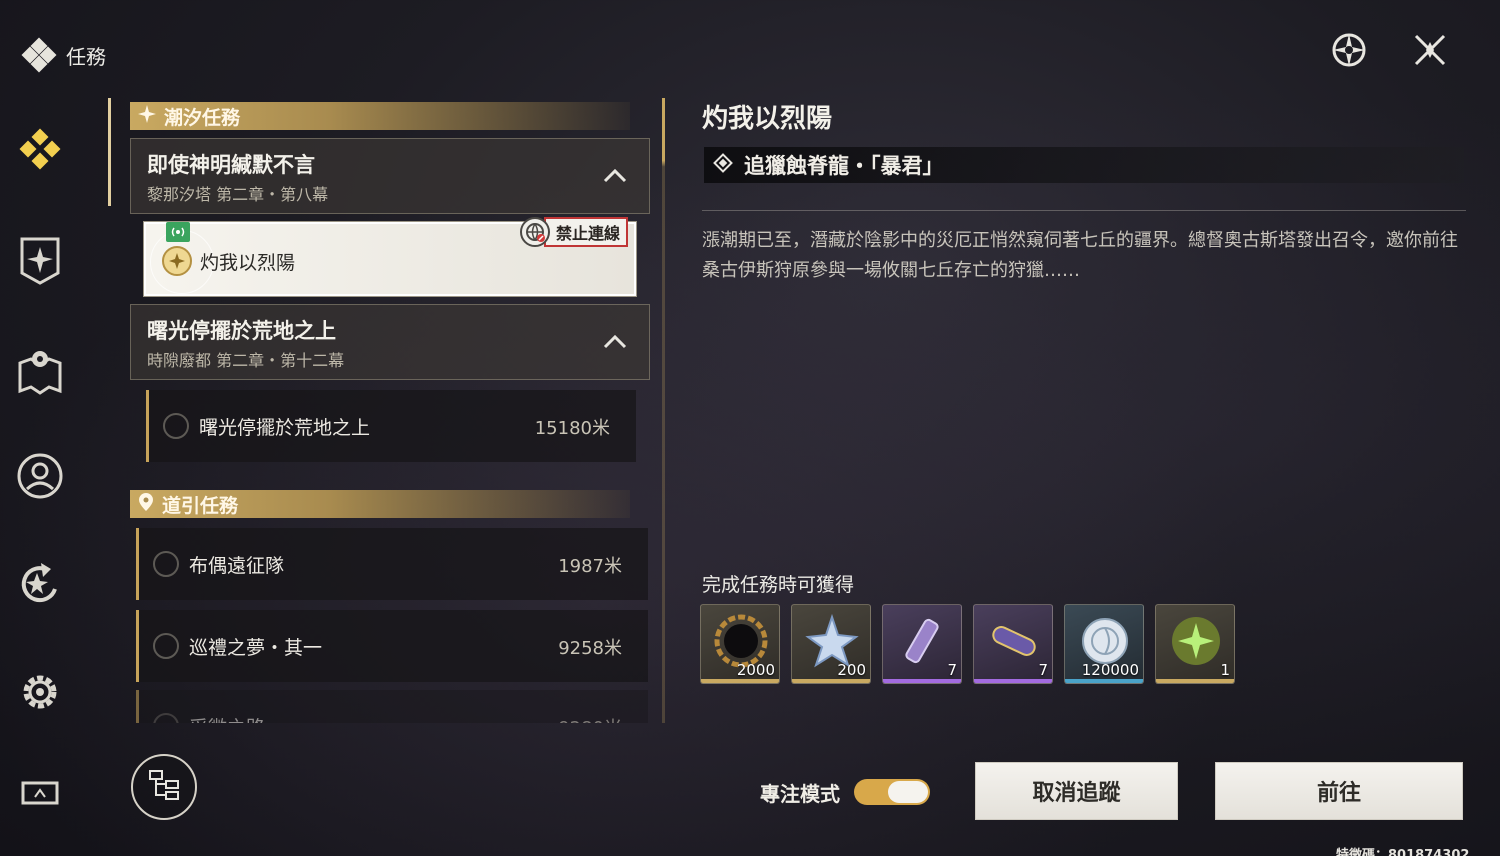 Image resolution: width=1500 pixels, height=856 pixels. Describe the element at coordinates (572, 428) in the screenshot. I see `task-distance: 15180米` at that location.